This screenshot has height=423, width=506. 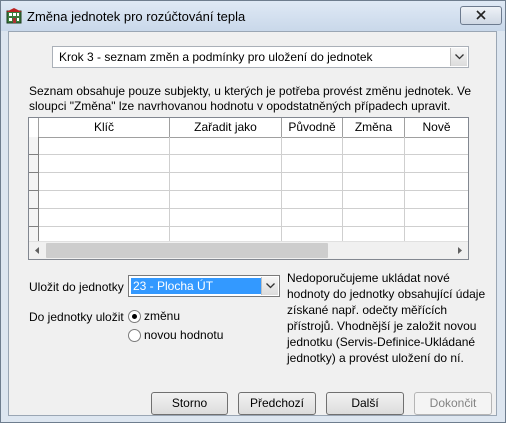 I want to click on finish-button: Dokončit, so click(x=453, y=403).